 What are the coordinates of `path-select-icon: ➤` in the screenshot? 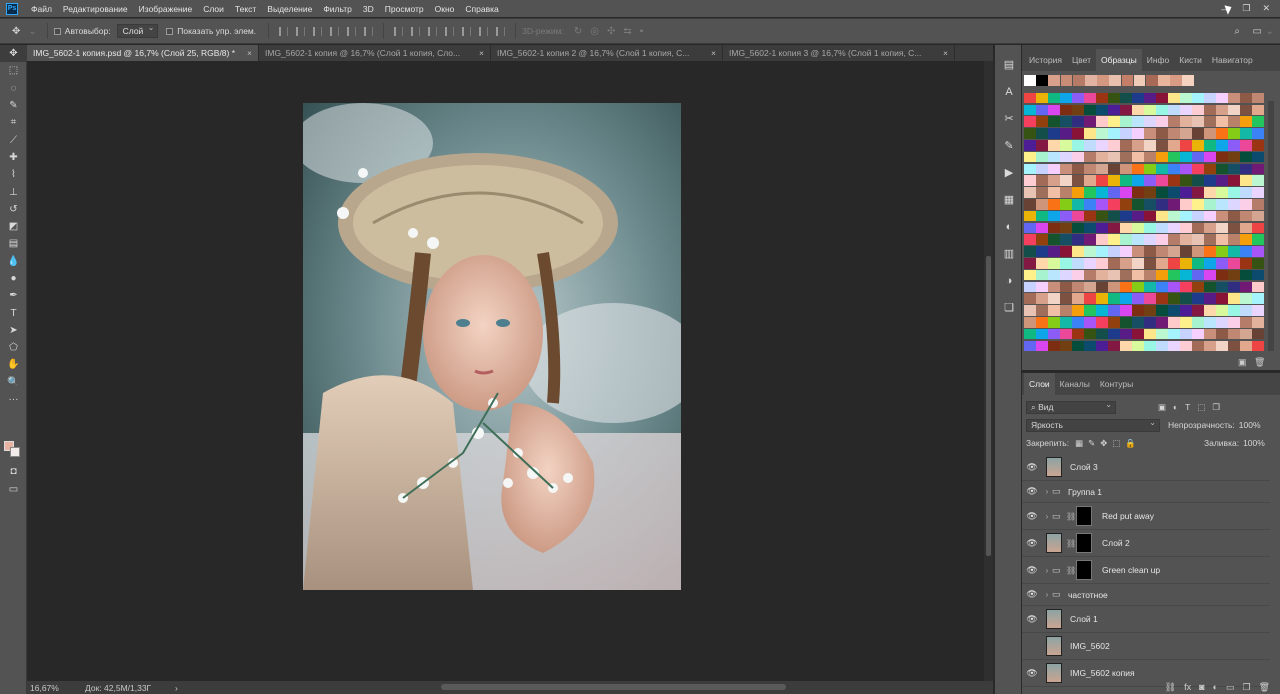 It's located at (13, 330).